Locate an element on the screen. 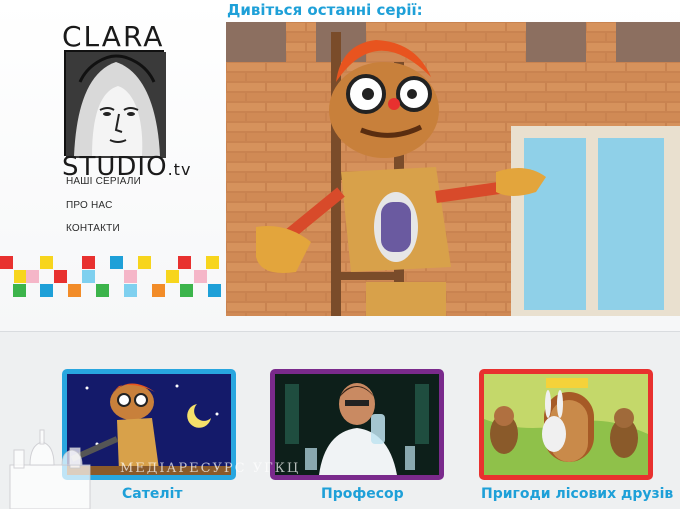 This screenshot has height=509, width=680. card-forest-friends is located at coordinates (566, 424).